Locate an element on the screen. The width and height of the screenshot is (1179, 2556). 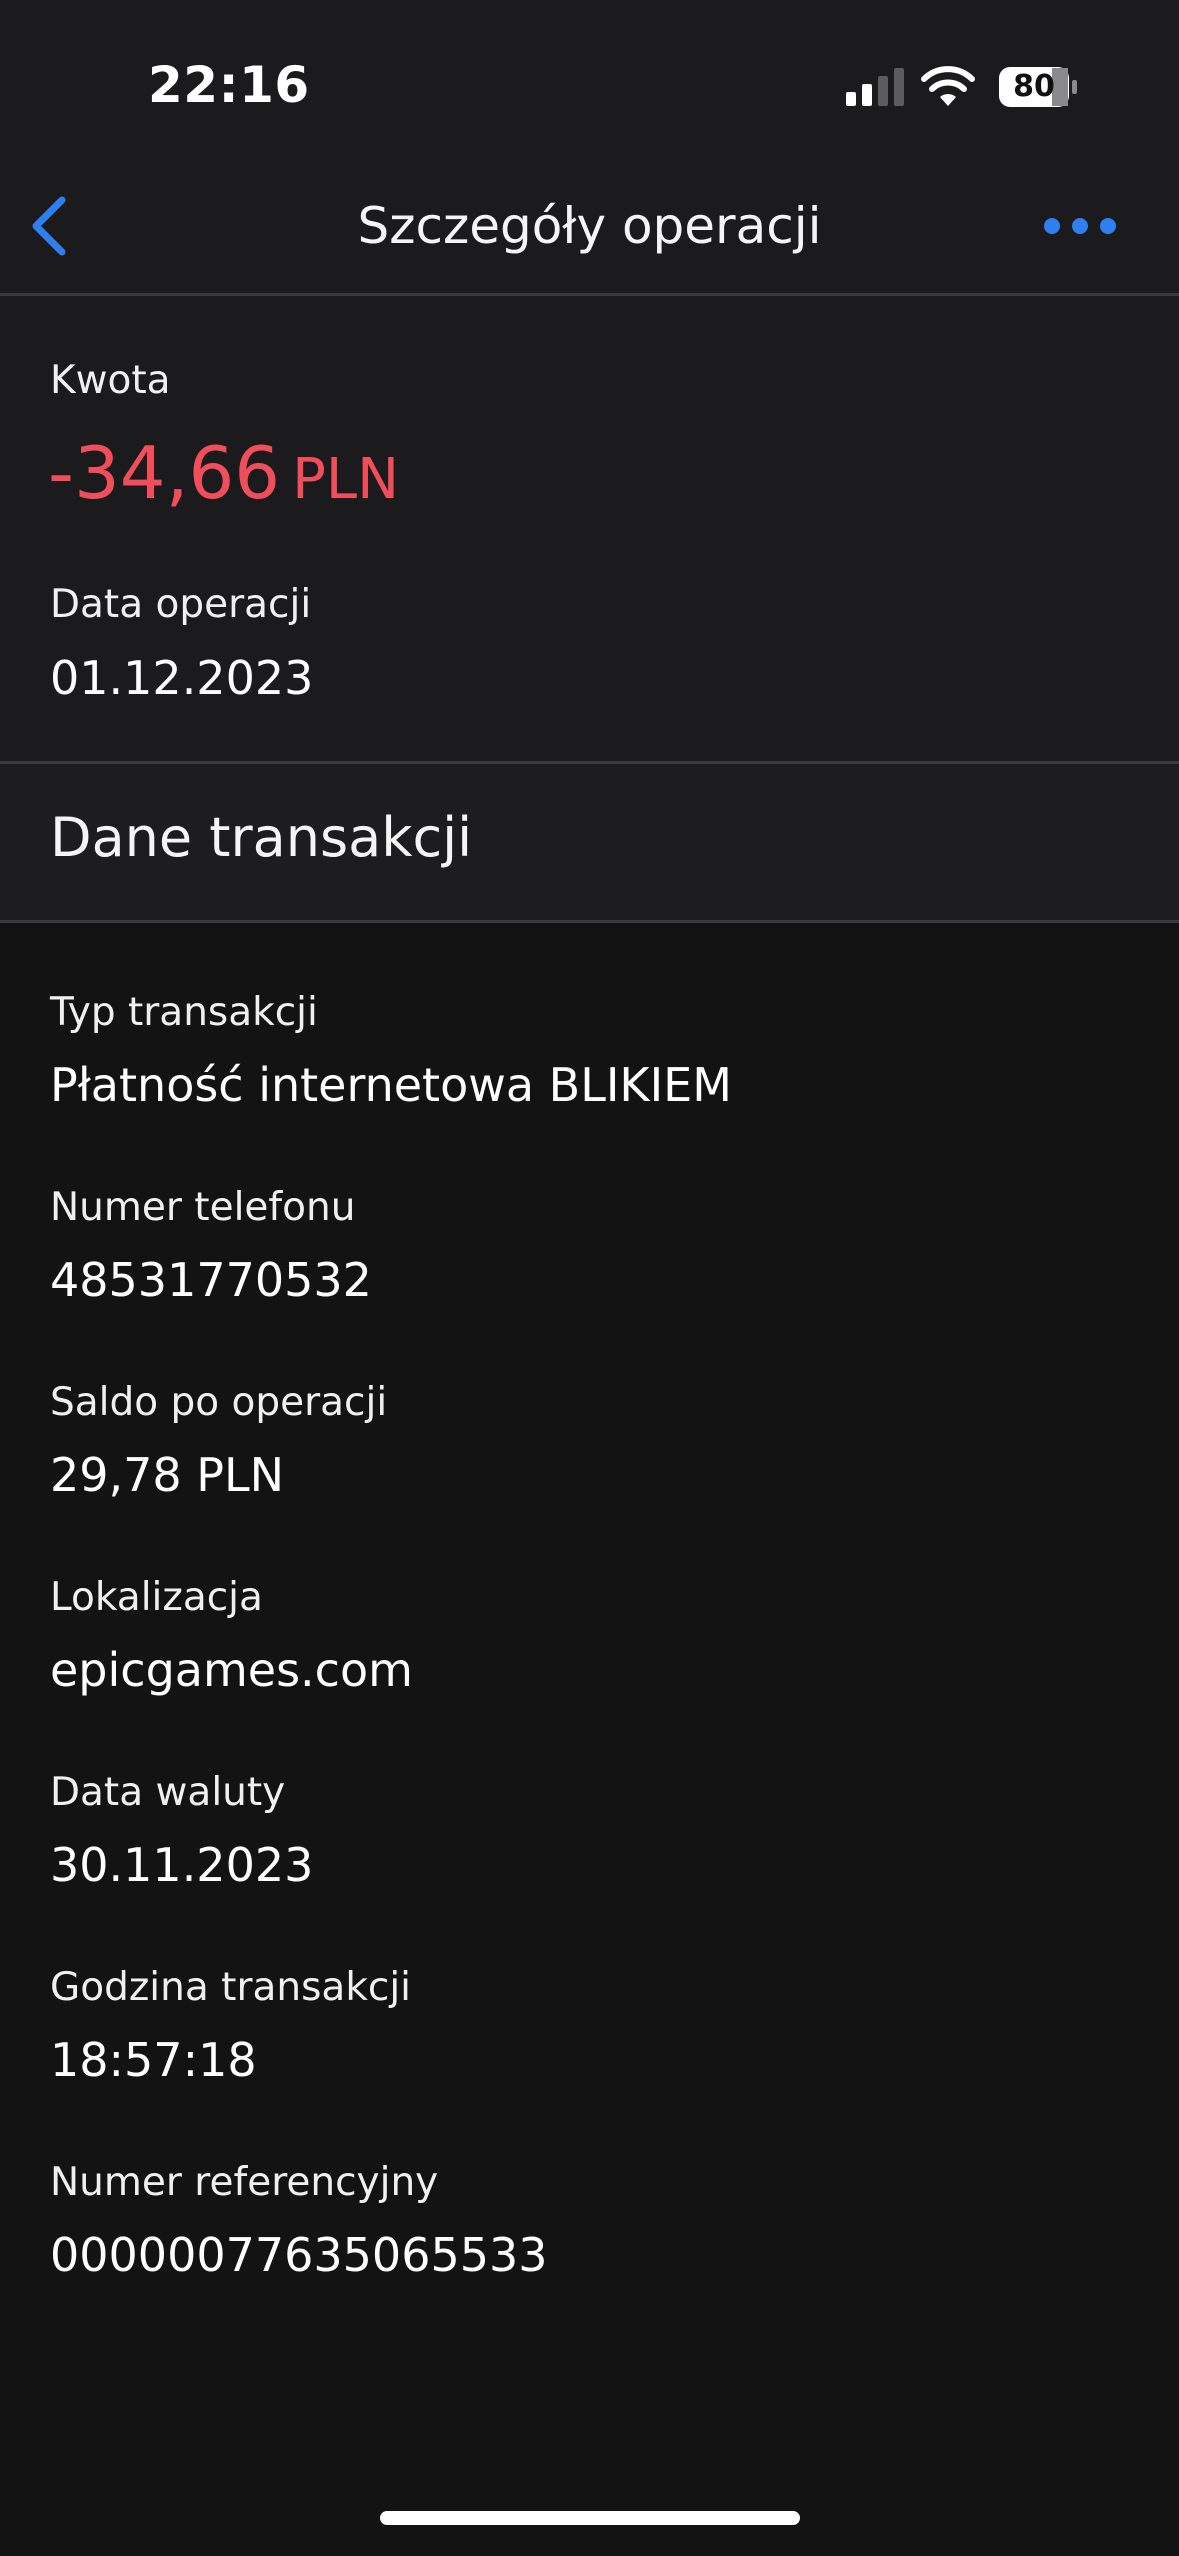
amount-currency: PLN is located at coordinates (345, 479).